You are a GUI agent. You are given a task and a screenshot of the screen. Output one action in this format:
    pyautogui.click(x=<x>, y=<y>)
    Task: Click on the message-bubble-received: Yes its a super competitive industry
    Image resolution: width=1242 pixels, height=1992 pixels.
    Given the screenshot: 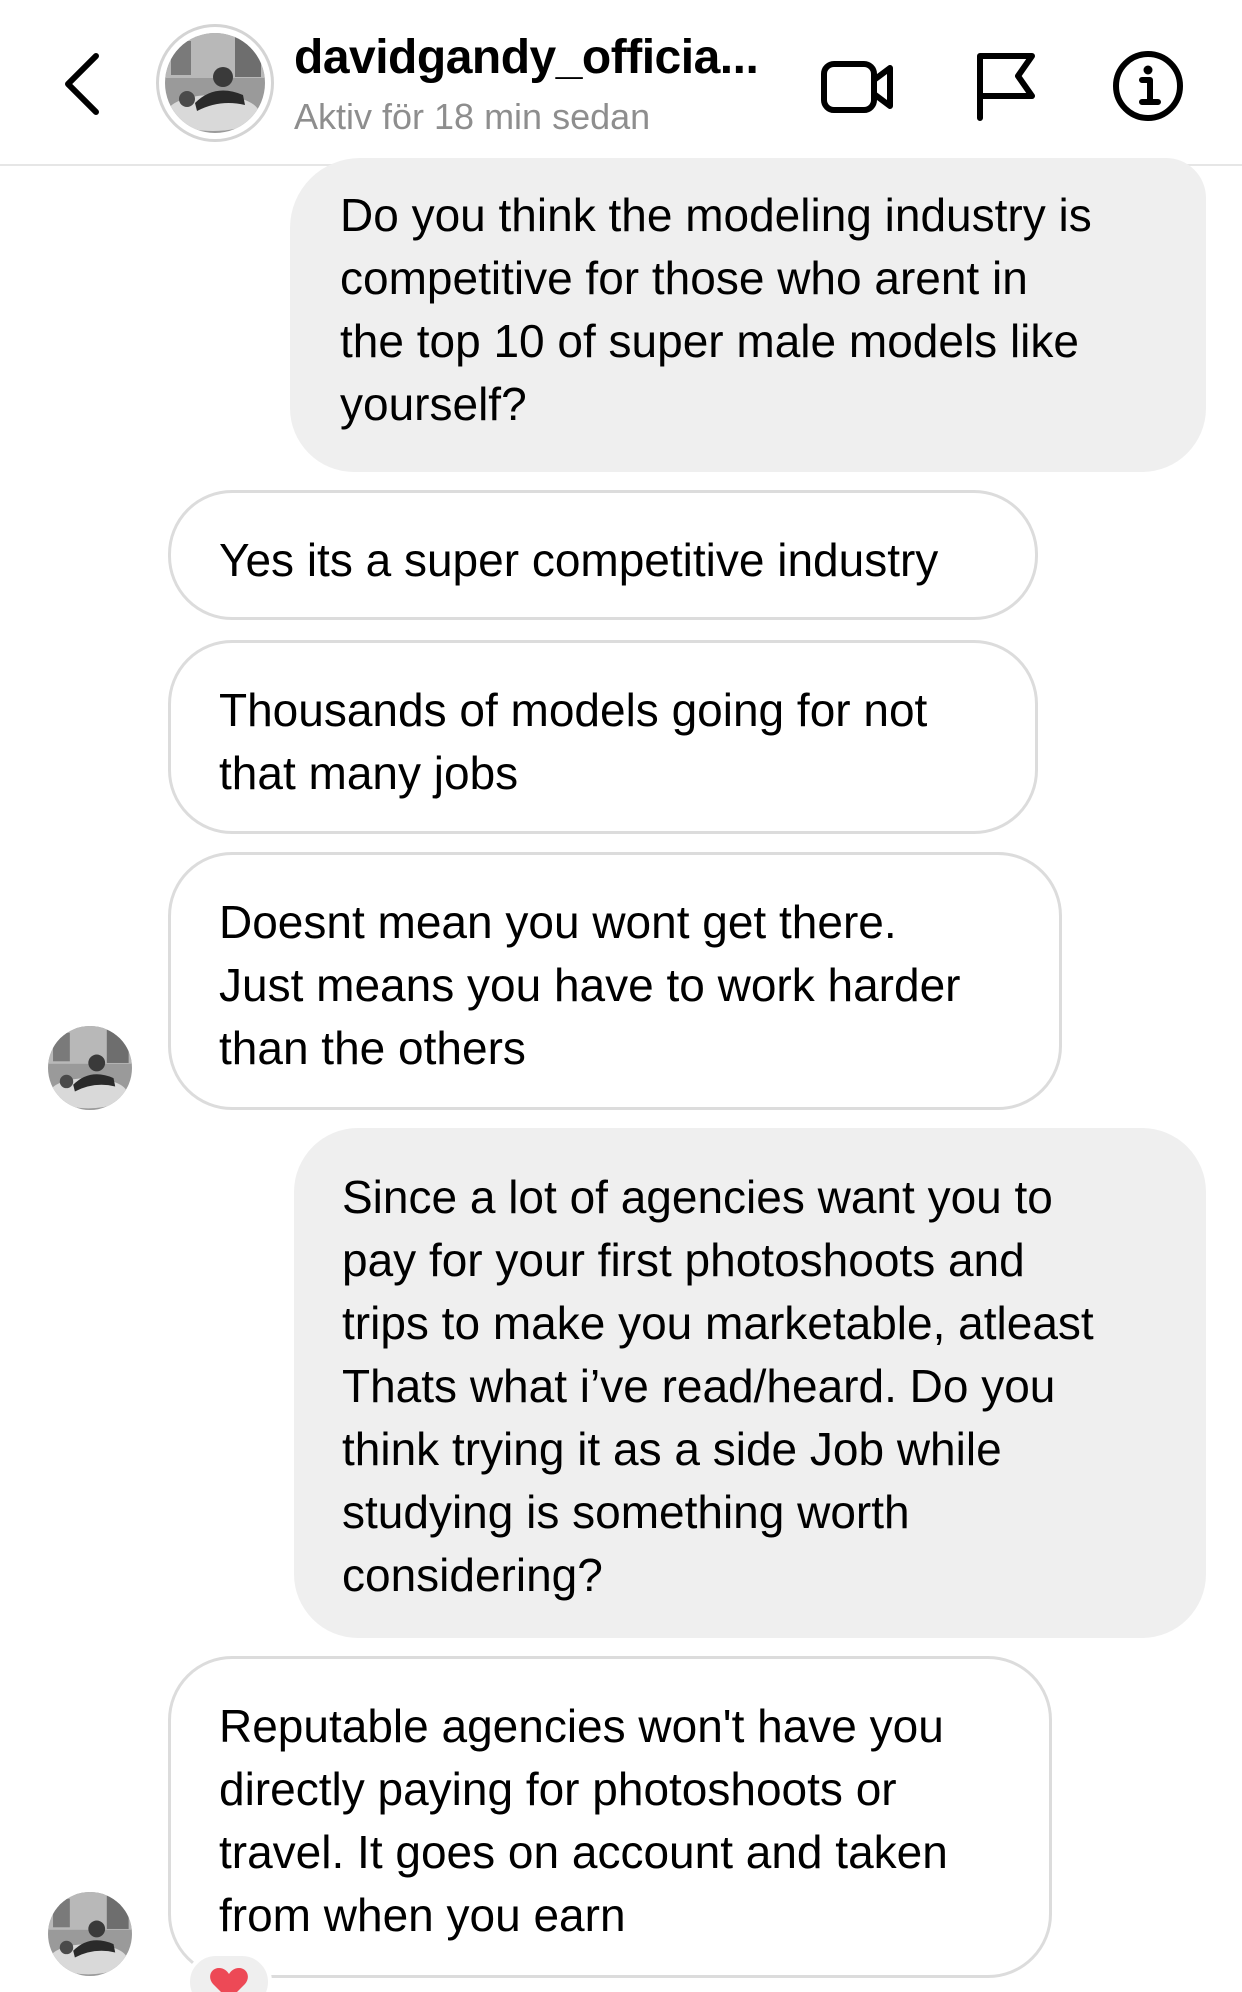 What is the action you would take?
    pyautogui.click(x=603, y=555)
    